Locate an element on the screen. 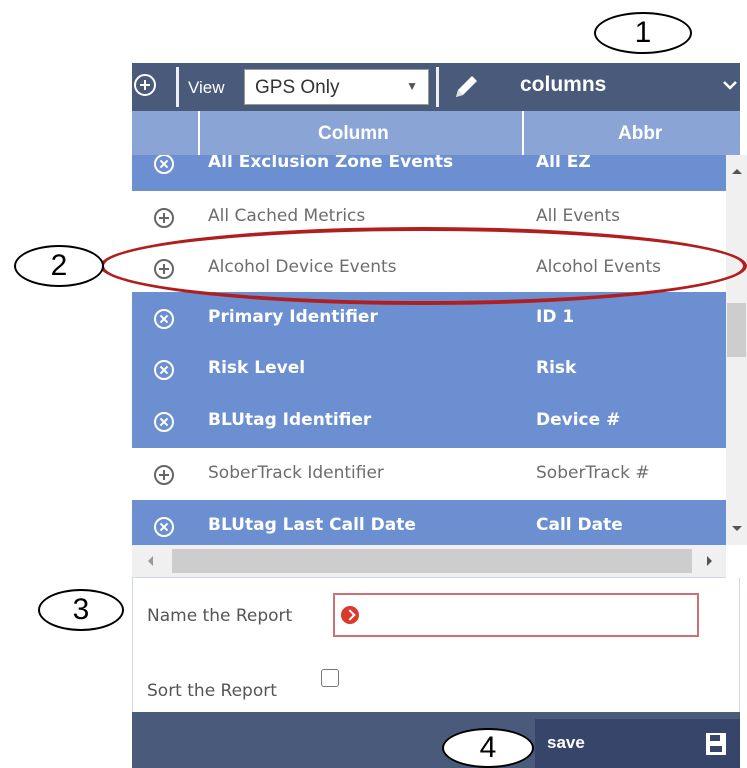 The height and width of the screenshot is (768, 747). view-label: View is located at coordinates (206, 87).